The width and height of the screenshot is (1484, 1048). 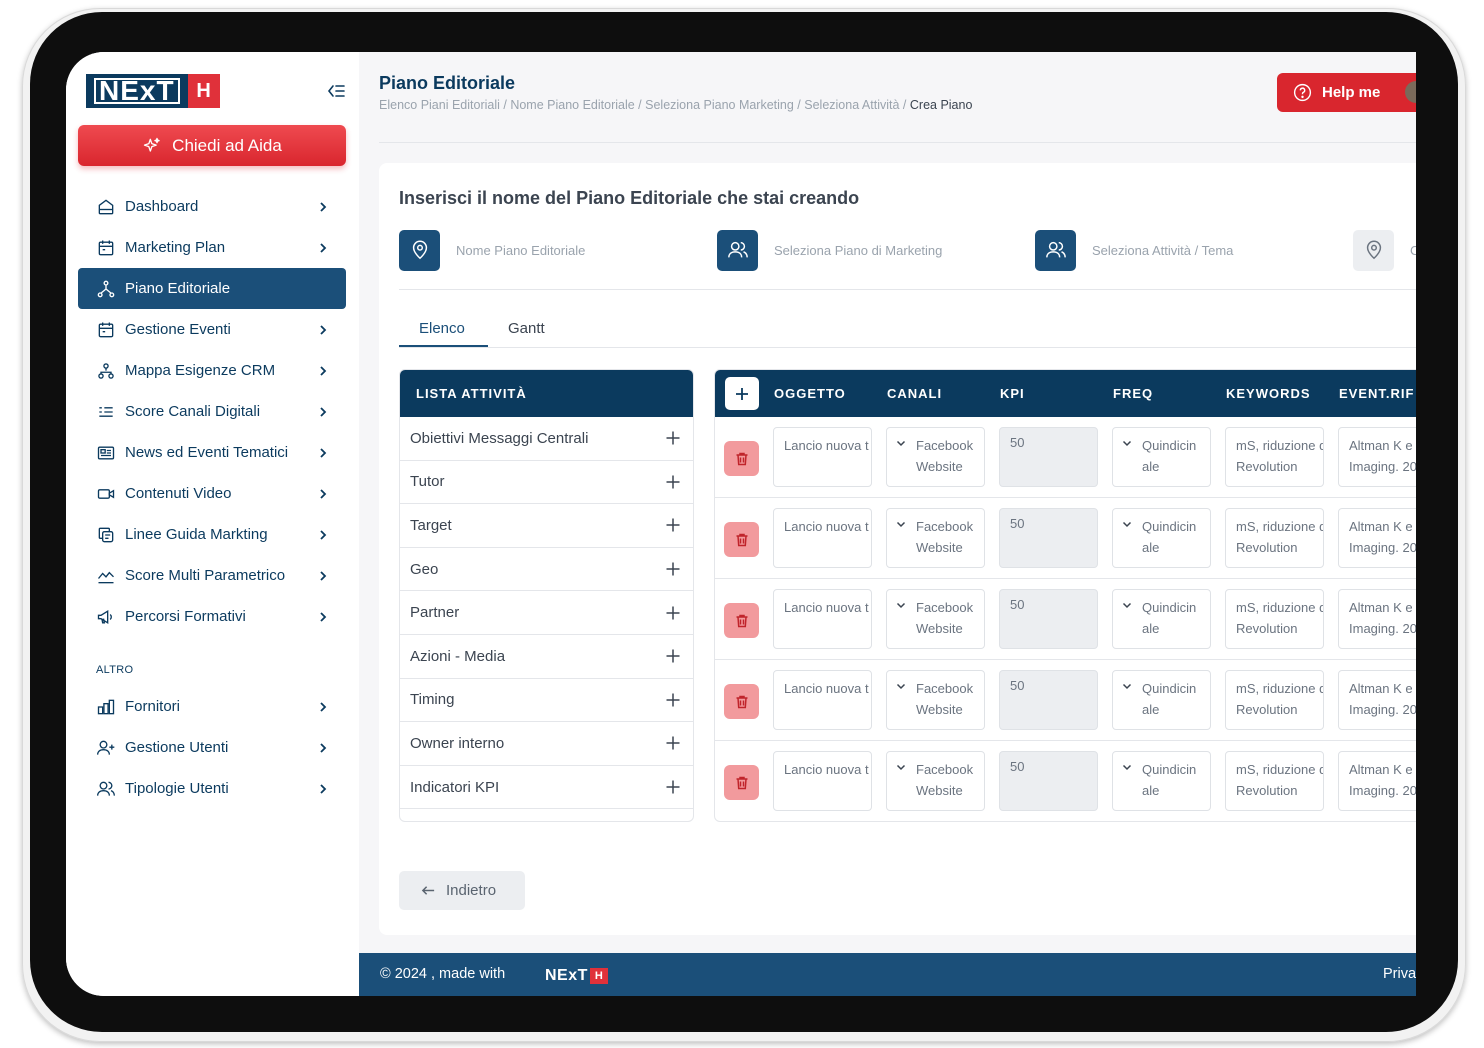 What do you see at coordinates (719, 105) in the screenshot?
I see `breadcrumb-link: Seleziona Piano Marketing` at bounding box center [719, 105].